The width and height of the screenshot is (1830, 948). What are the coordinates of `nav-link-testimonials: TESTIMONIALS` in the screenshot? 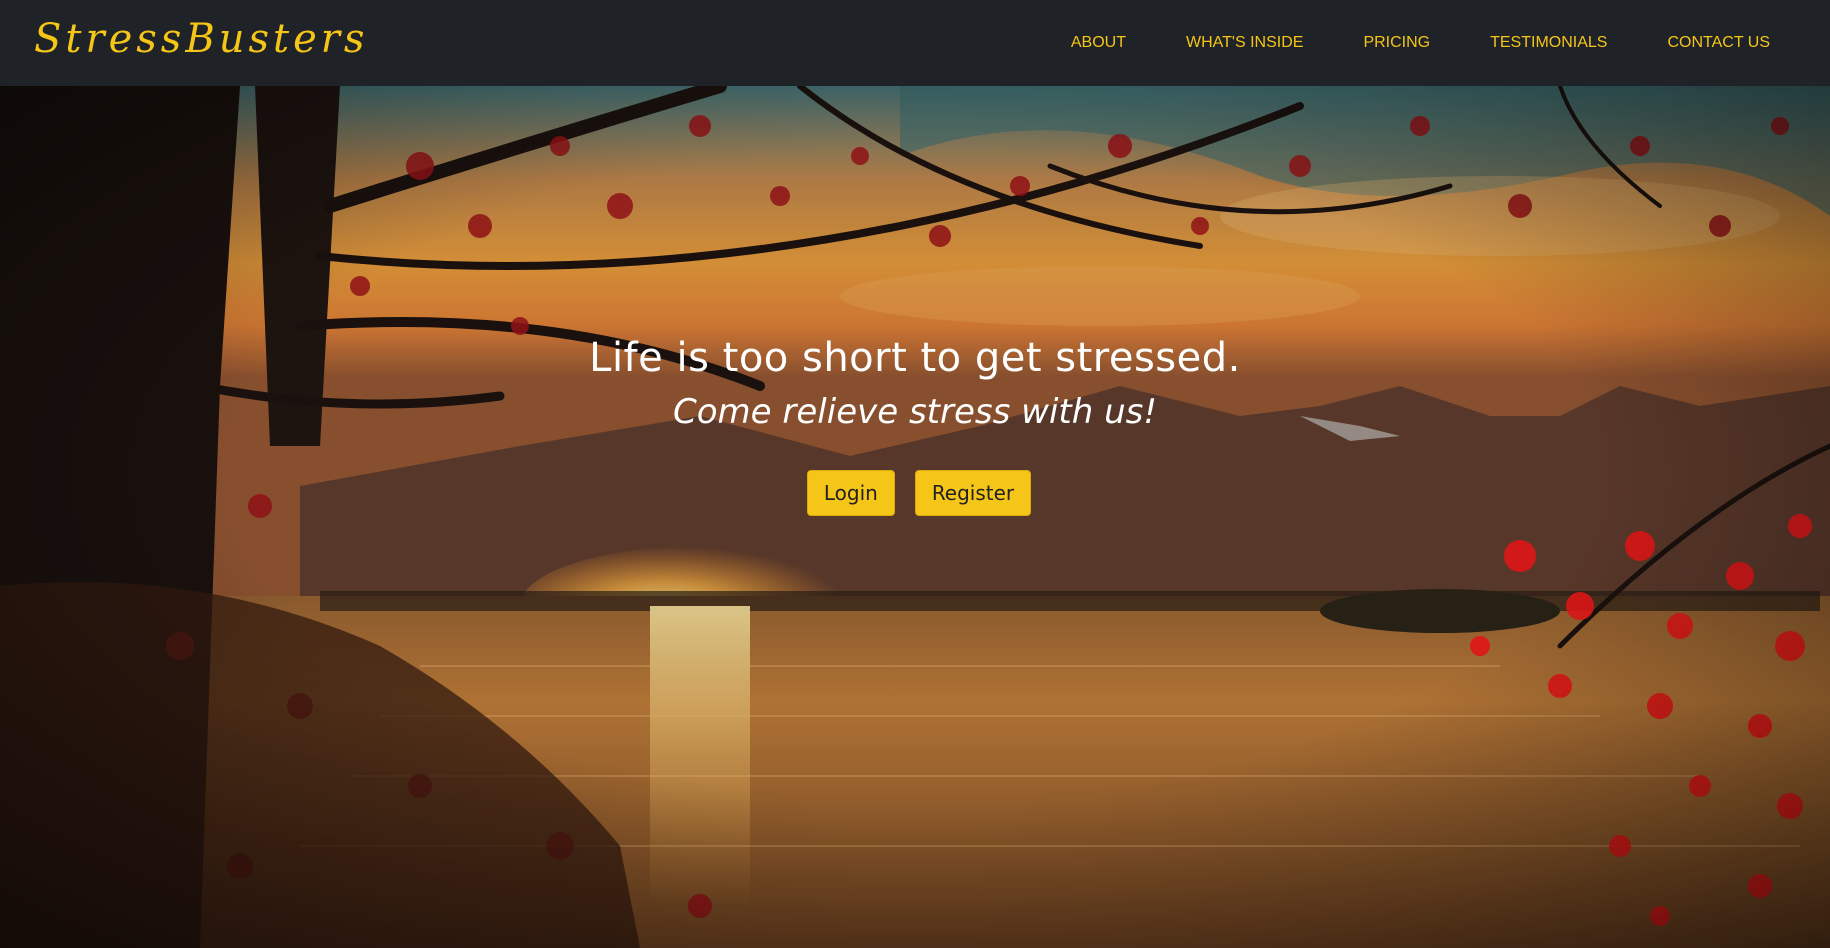 It's located at (1548, 43).